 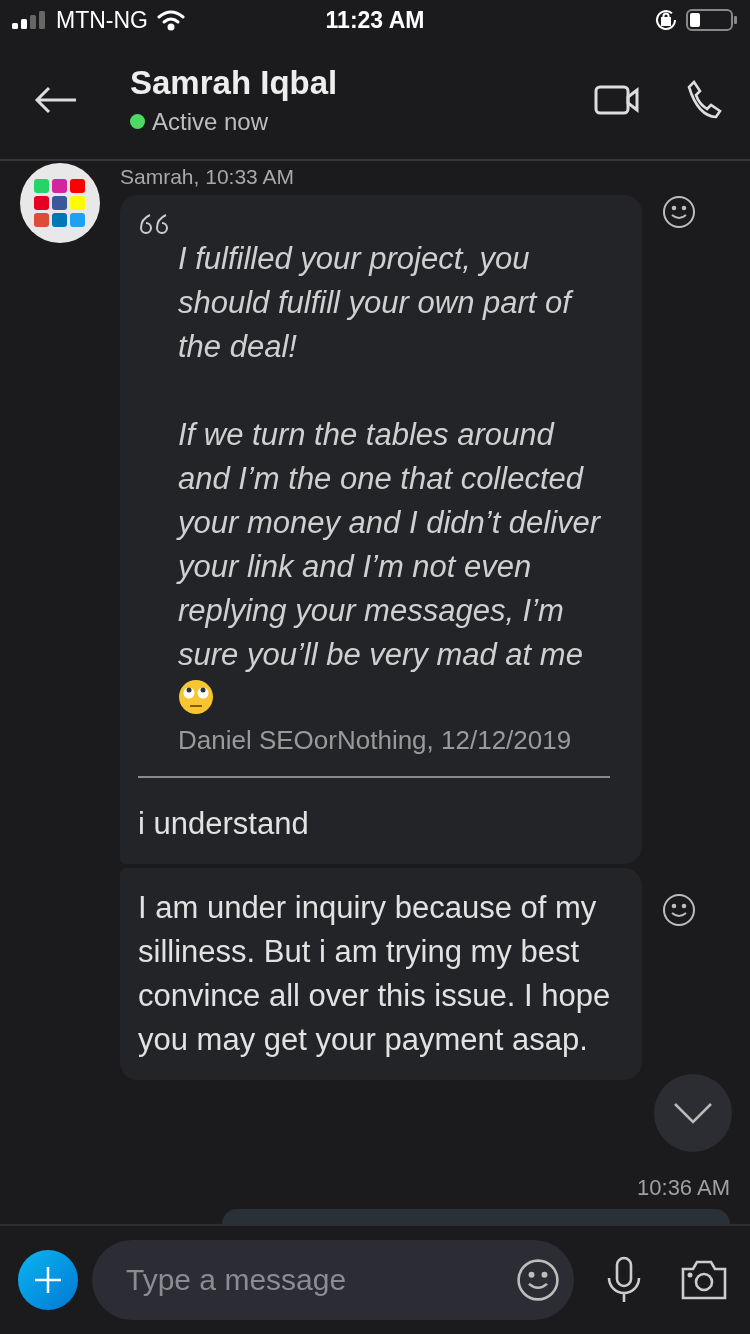 I want to click on message-field: Type a message, so click(x=333, y=1280).